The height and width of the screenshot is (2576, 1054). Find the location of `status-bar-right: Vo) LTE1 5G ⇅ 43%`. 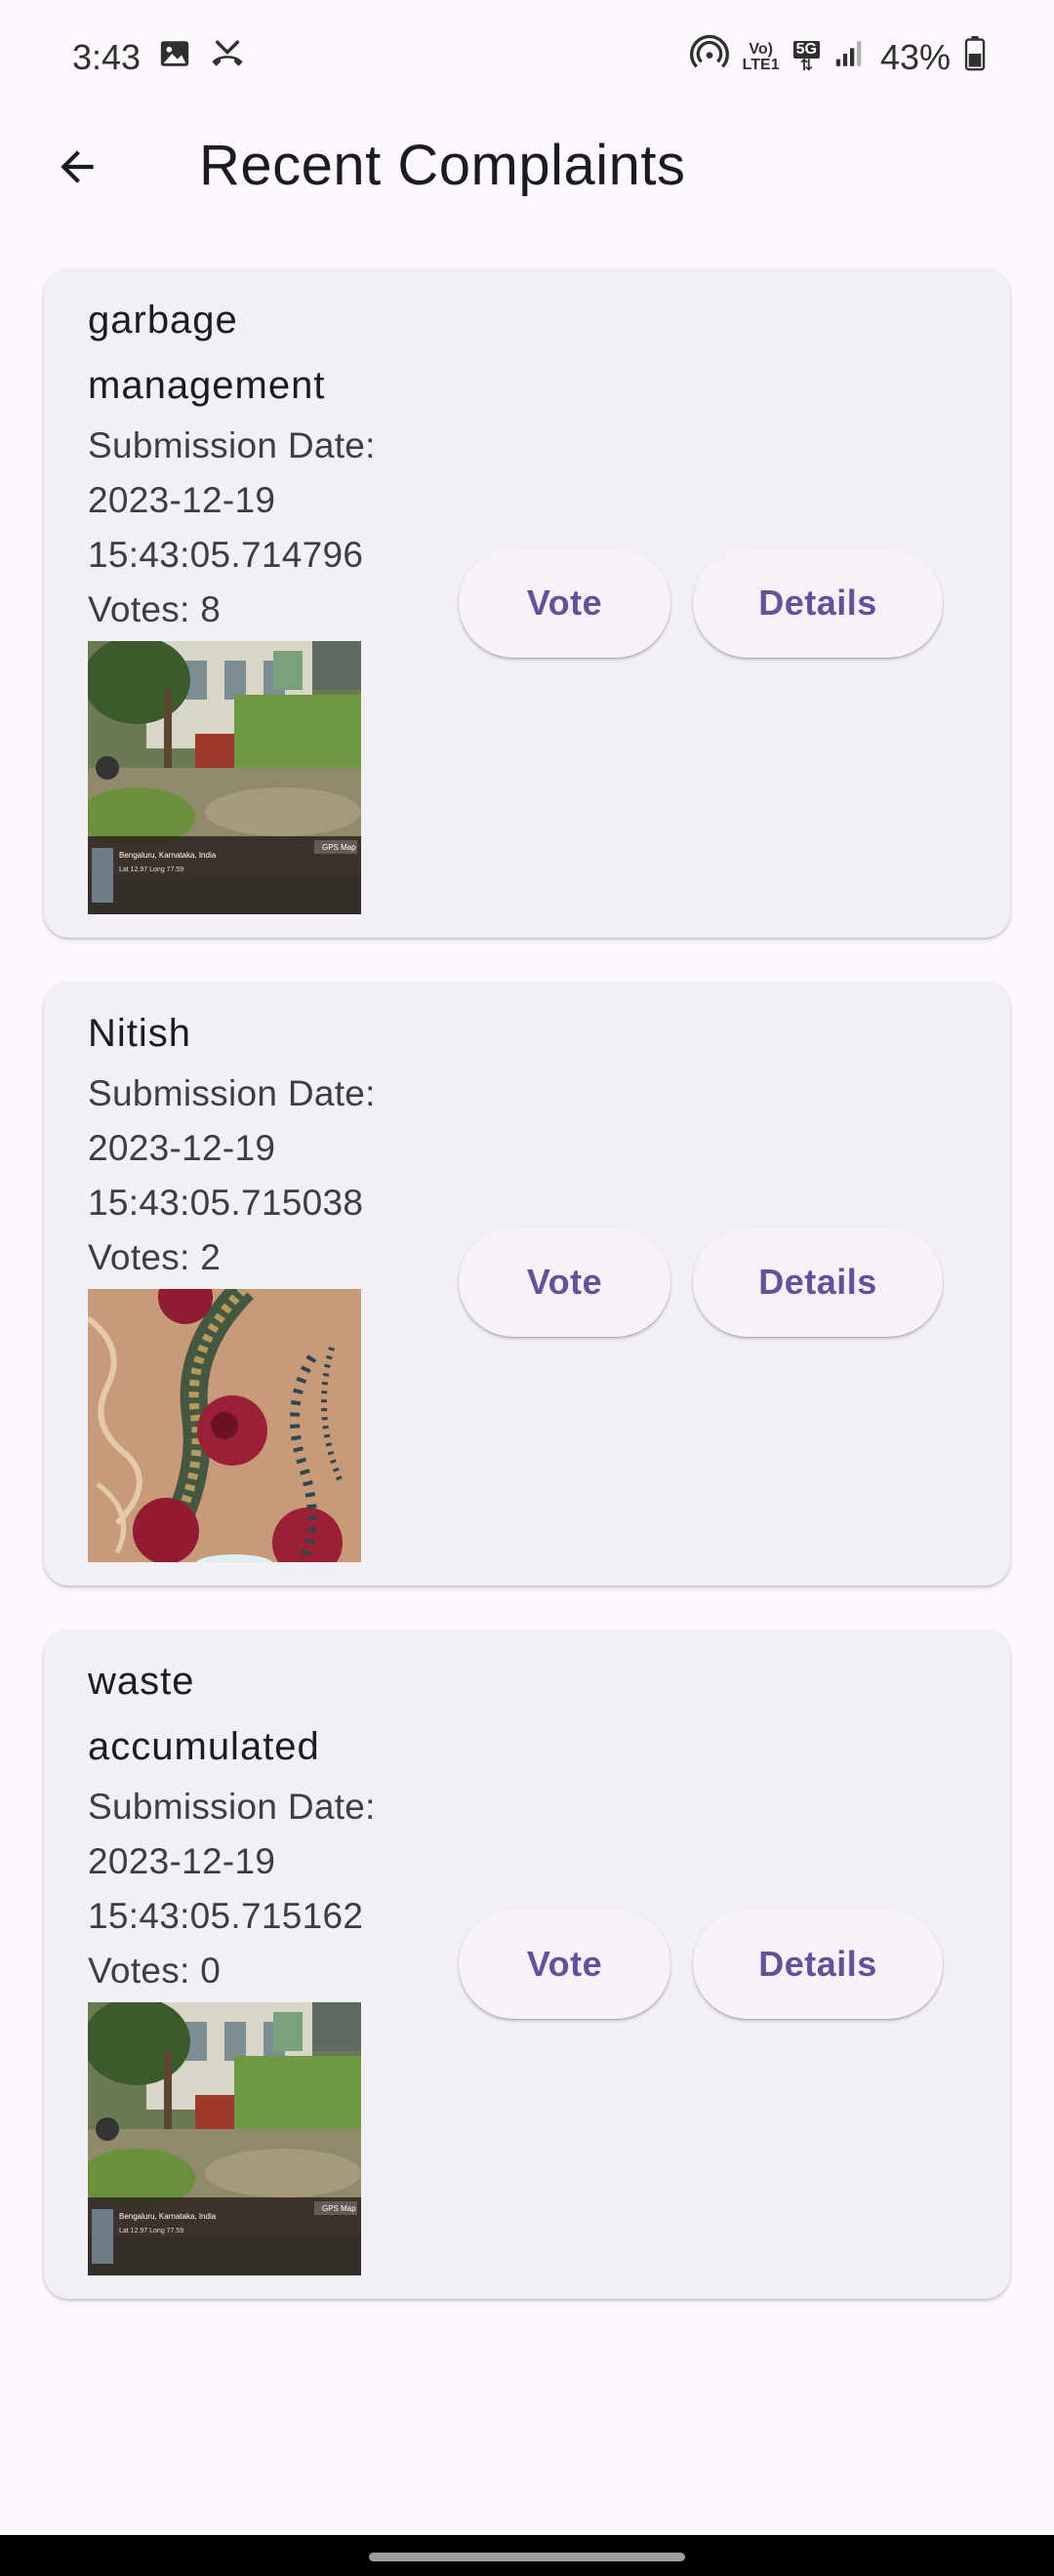

status-bar-right: Vo) LTE1 5G ⇅ 43% is located at coordinates (837, 58).